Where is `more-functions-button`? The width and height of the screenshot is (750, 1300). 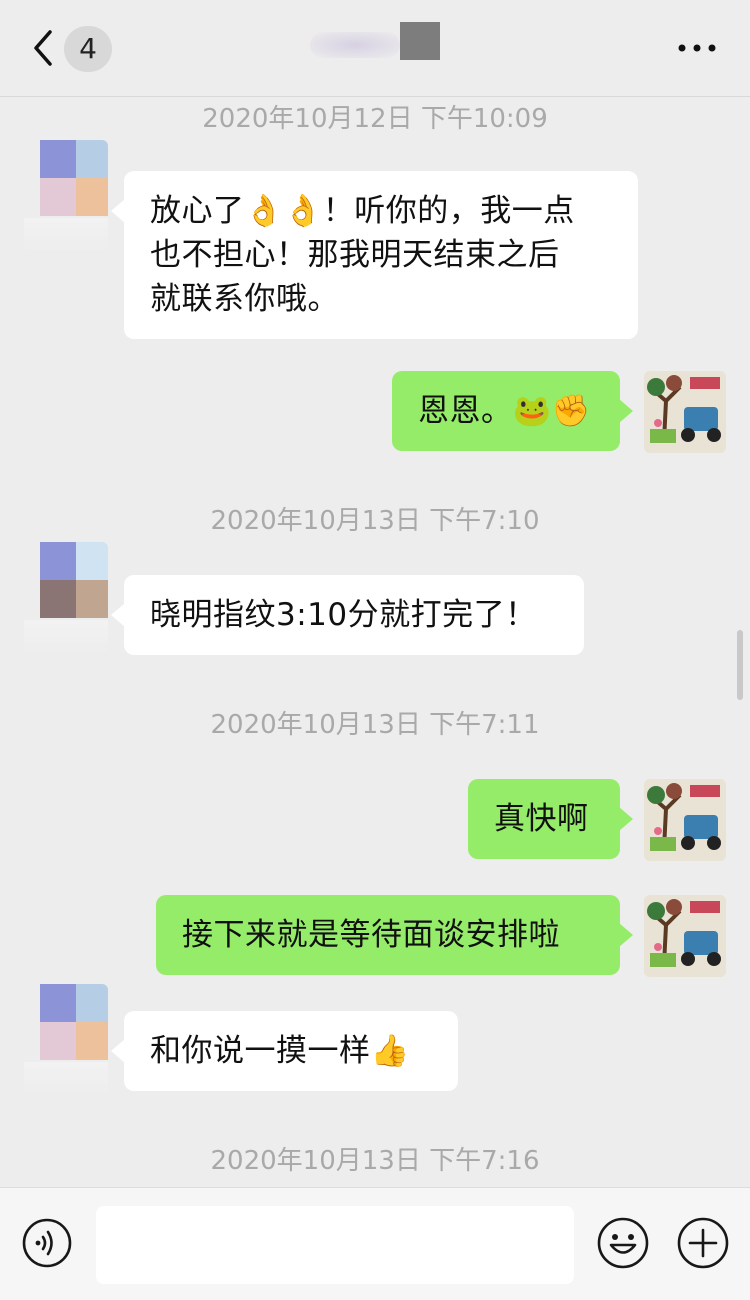 more-functions-button is located at coordinates (703, 1243).